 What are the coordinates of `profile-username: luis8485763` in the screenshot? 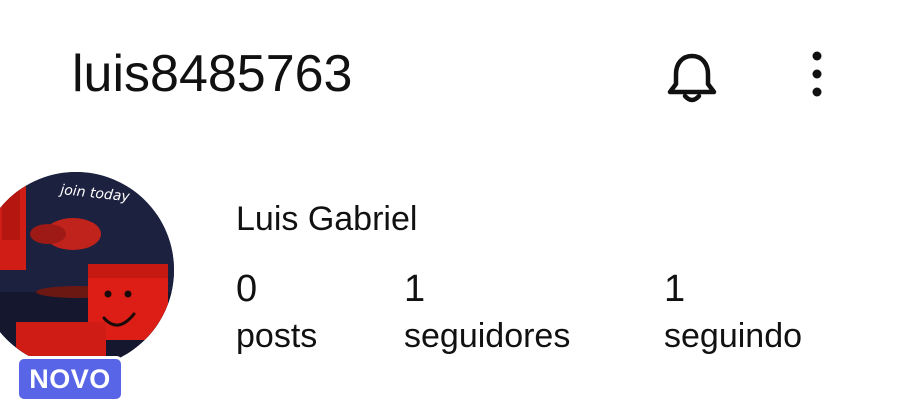 It's located at (212, 74).